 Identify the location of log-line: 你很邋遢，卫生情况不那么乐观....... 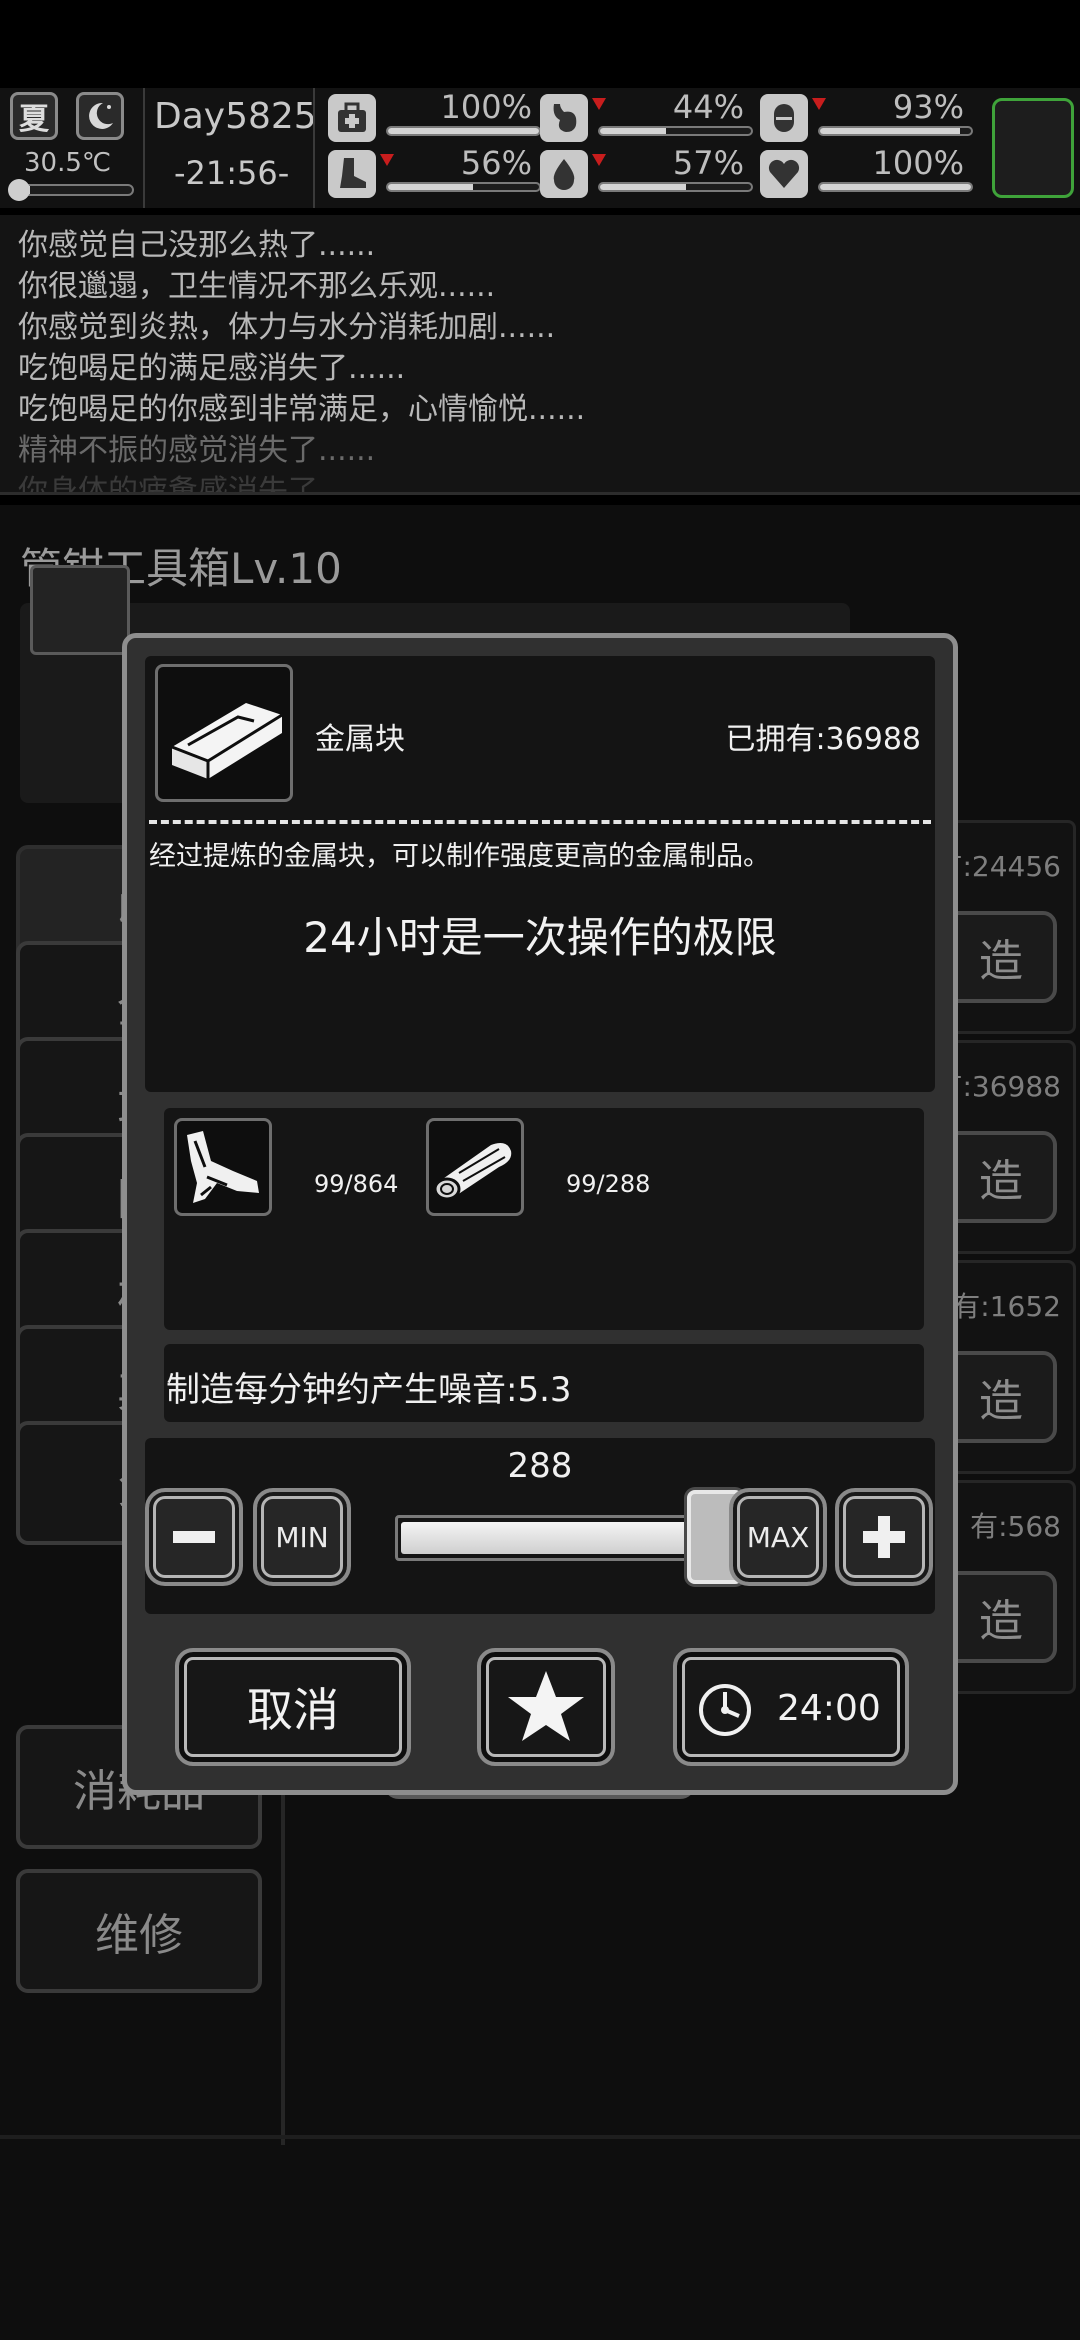
(257, 286).